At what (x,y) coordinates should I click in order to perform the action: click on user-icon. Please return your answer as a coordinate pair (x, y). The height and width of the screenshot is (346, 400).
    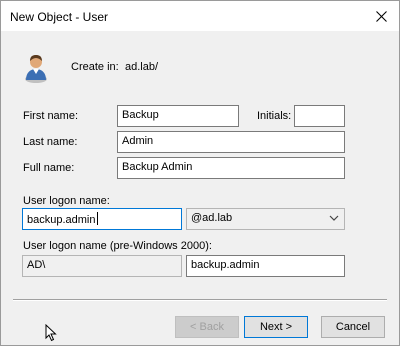
    Looking at the image, I should click on (36, 69).